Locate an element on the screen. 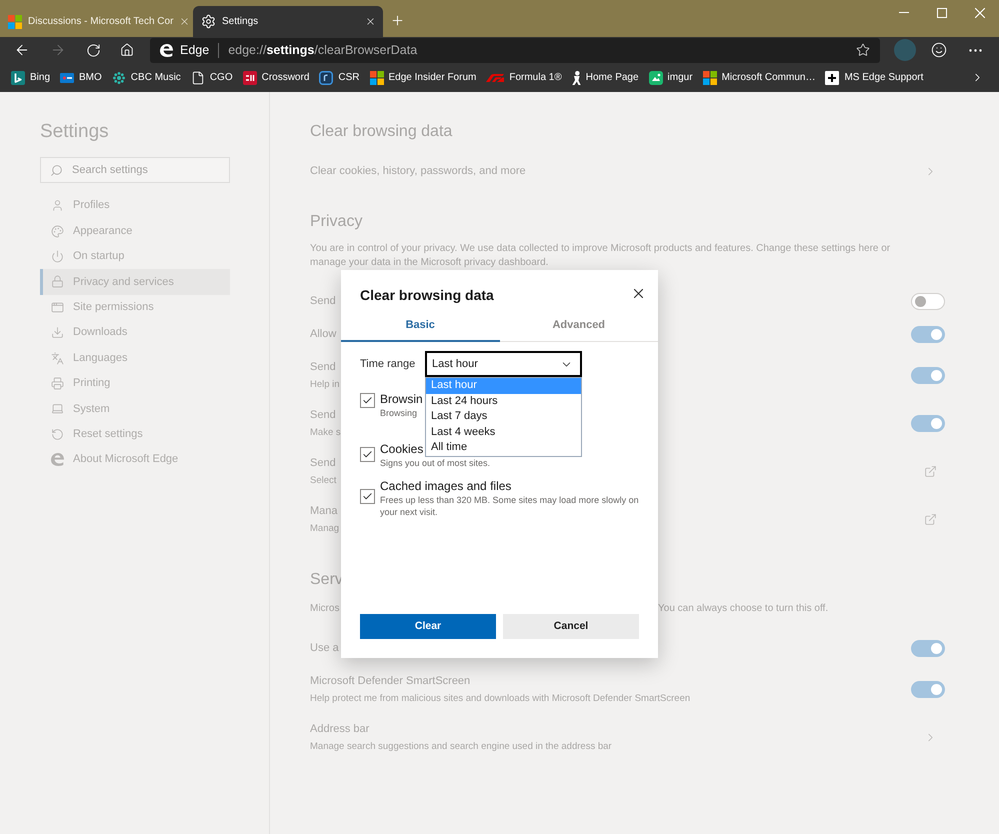  bookmark: CBC Music is located at coordinates (146, 78).